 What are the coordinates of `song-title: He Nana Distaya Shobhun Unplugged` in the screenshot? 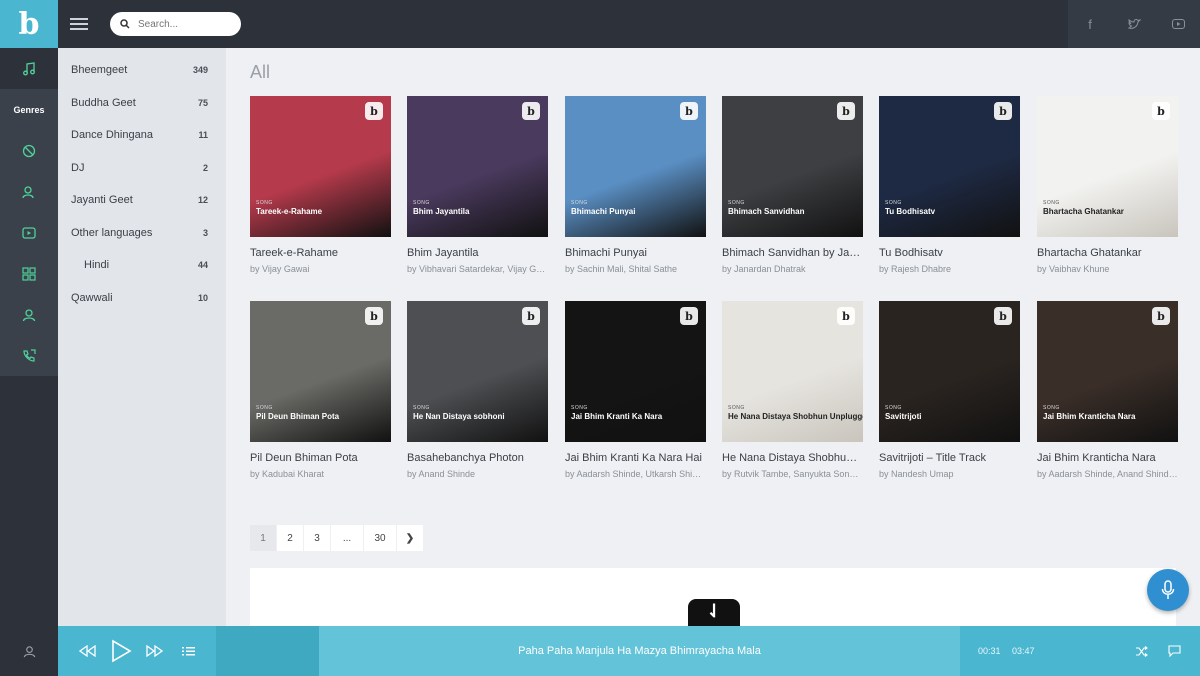 It's located at (792, 458).